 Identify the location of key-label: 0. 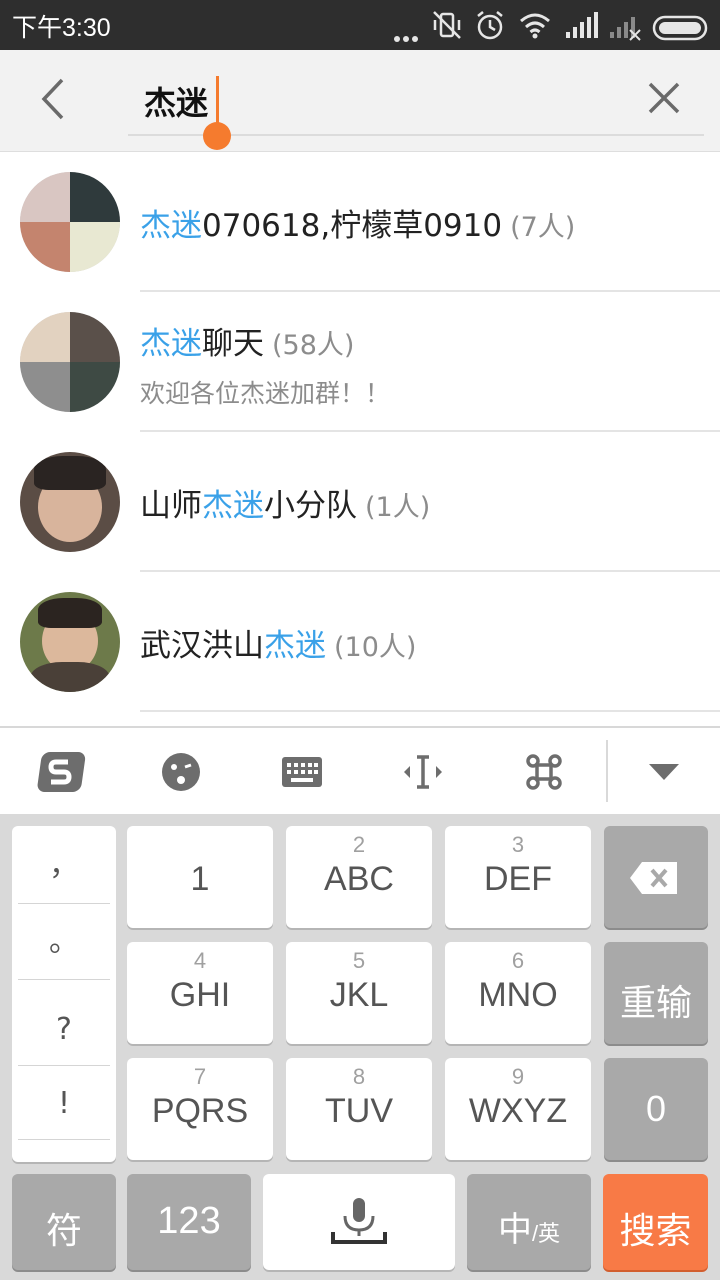
(656, 1108).